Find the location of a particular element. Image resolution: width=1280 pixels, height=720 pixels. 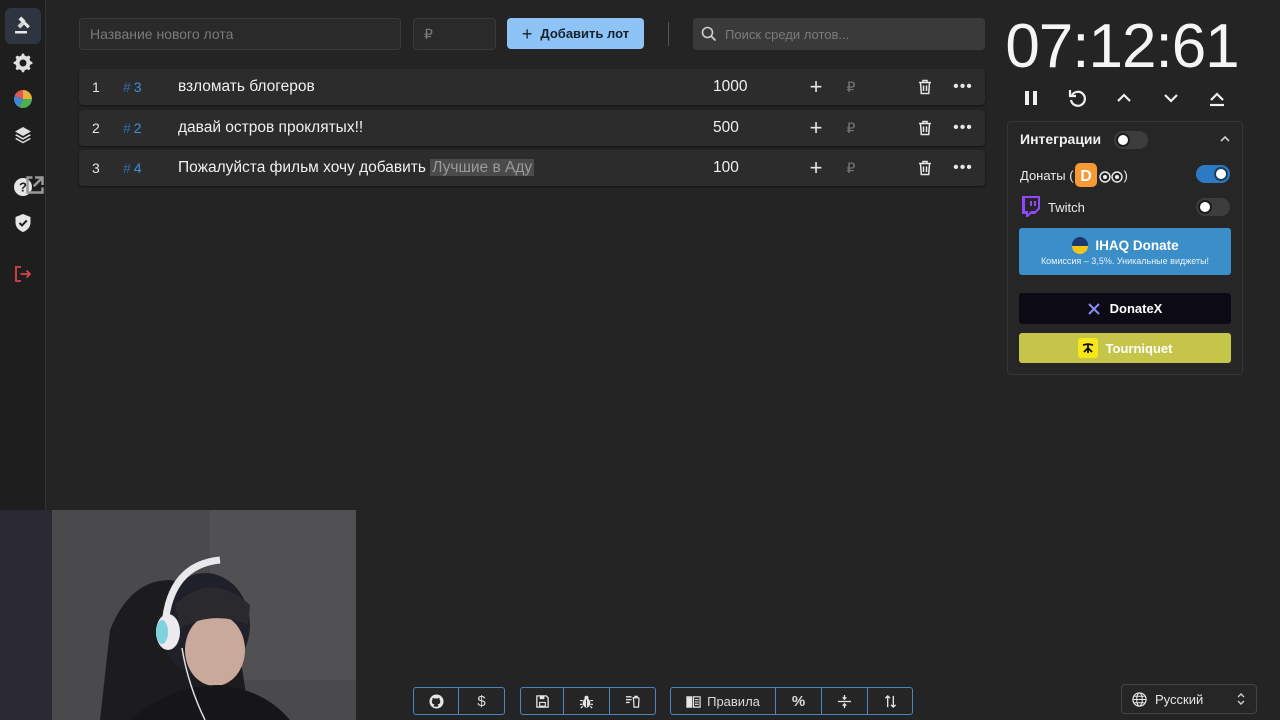

bottom-toolbar-links: $ is located at coordinates (459, 701).